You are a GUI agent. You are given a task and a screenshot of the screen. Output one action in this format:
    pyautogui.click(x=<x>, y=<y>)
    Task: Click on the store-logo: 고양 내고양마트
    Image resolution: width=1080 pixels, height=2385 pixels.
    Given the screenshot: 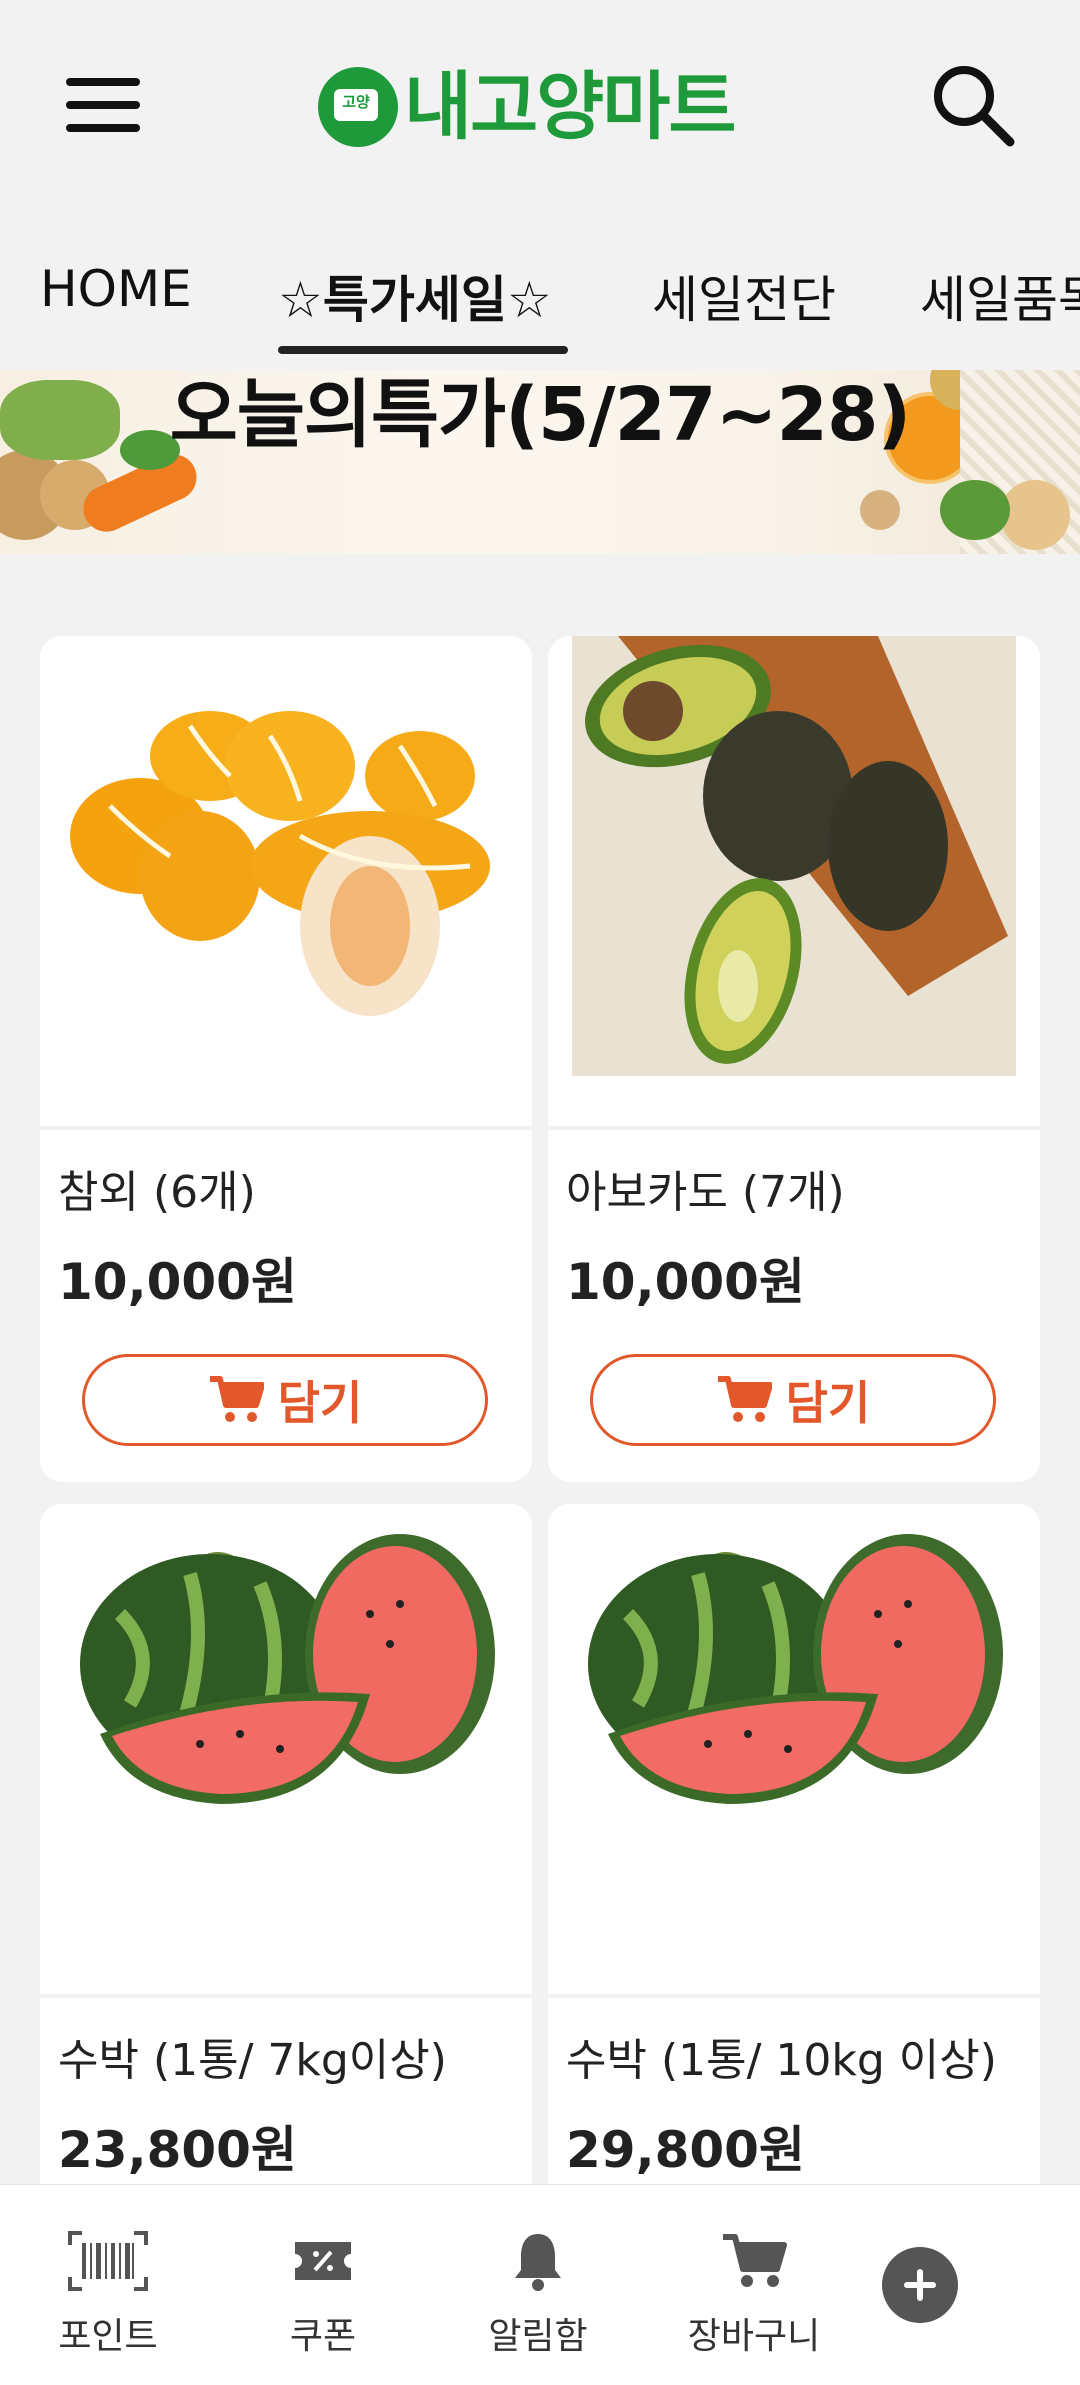 What is the action you would take?
    pyautogui.click(x=527, y=107)
    